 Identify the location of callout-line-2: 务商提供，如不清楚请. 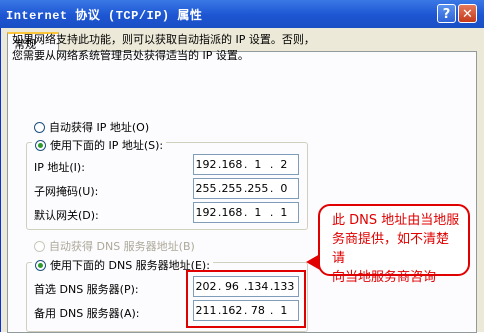
(391, 249).